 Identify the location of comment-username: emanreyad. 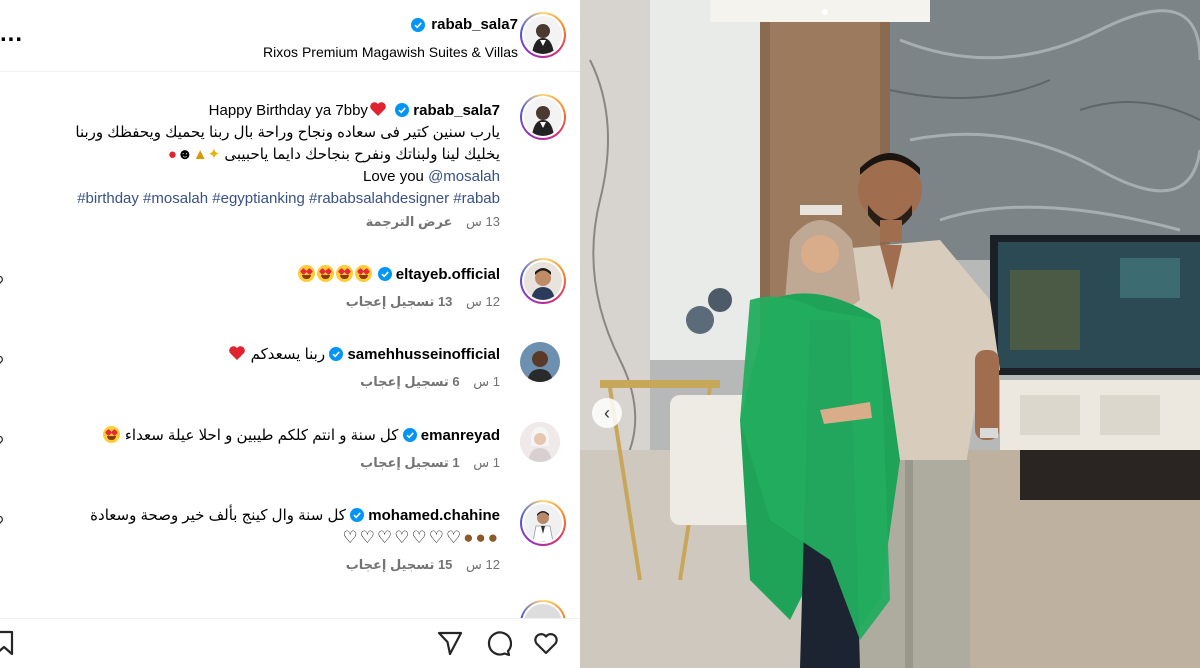
(460, 435).